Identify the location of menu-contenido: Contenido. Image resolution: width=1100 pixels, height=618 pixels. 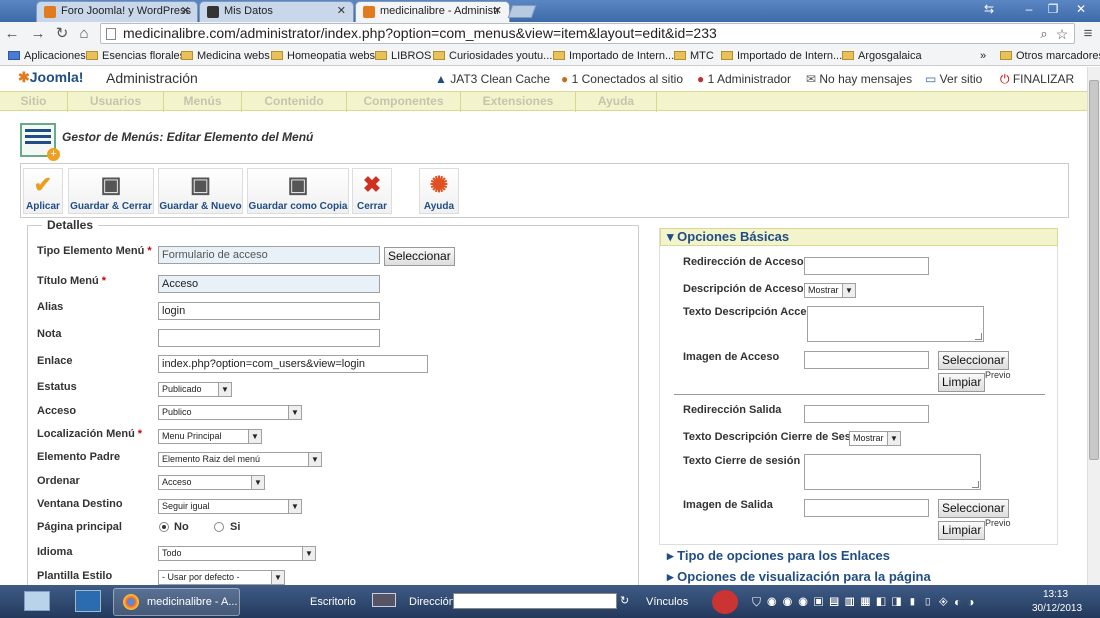
(294, 102).